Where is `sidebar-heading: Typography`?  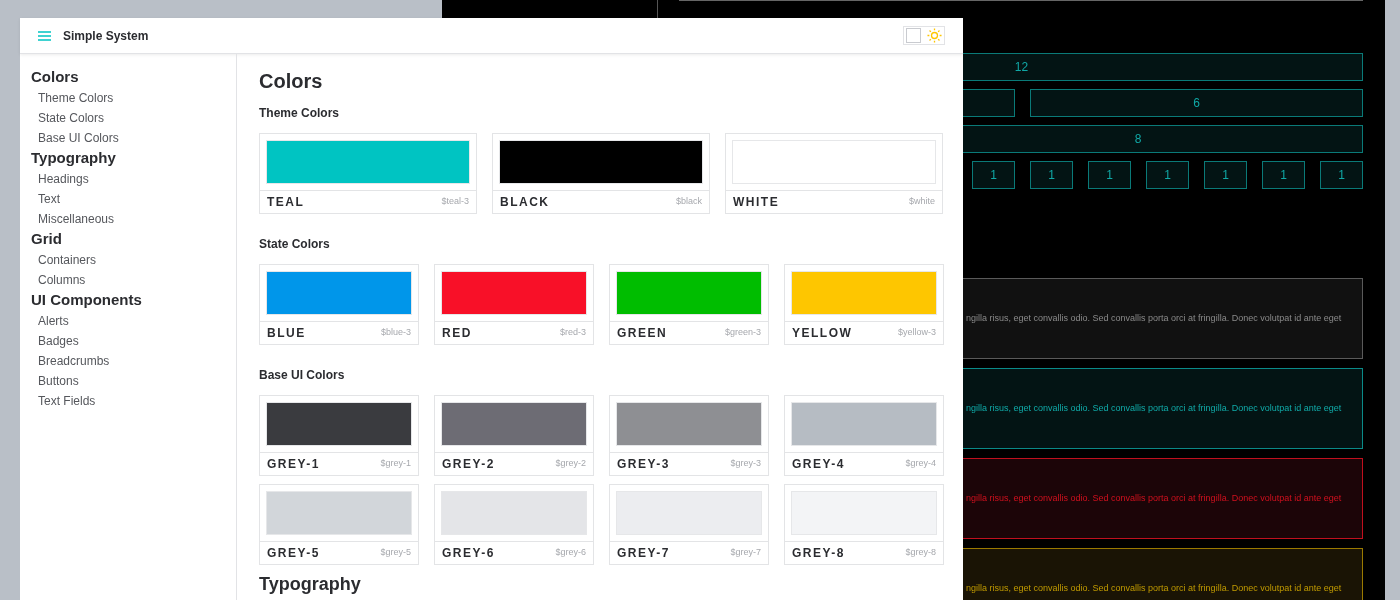 sidebar-heading: Typography is located at coordinates (133, 158).